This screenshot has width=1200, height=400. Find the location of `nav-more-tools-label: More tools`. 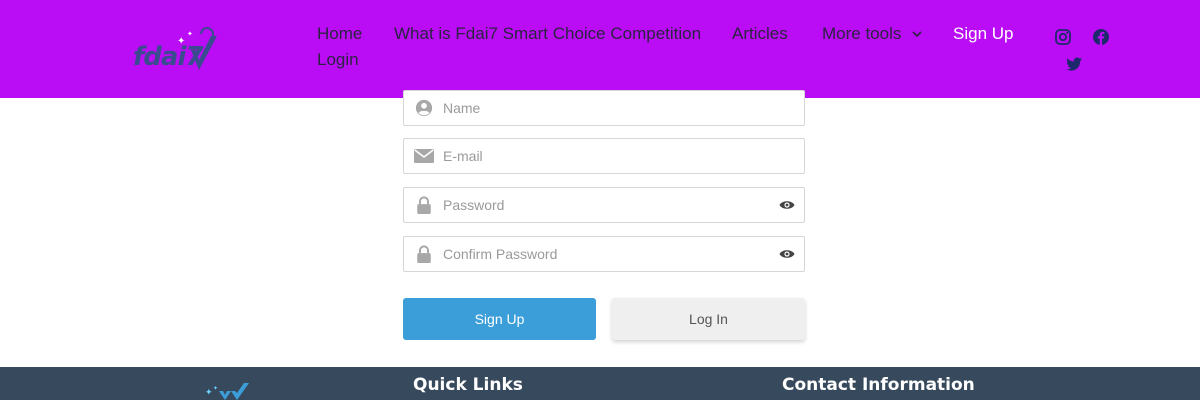

nav-more-tools-label: More tools is located at coordinates (862, 33).